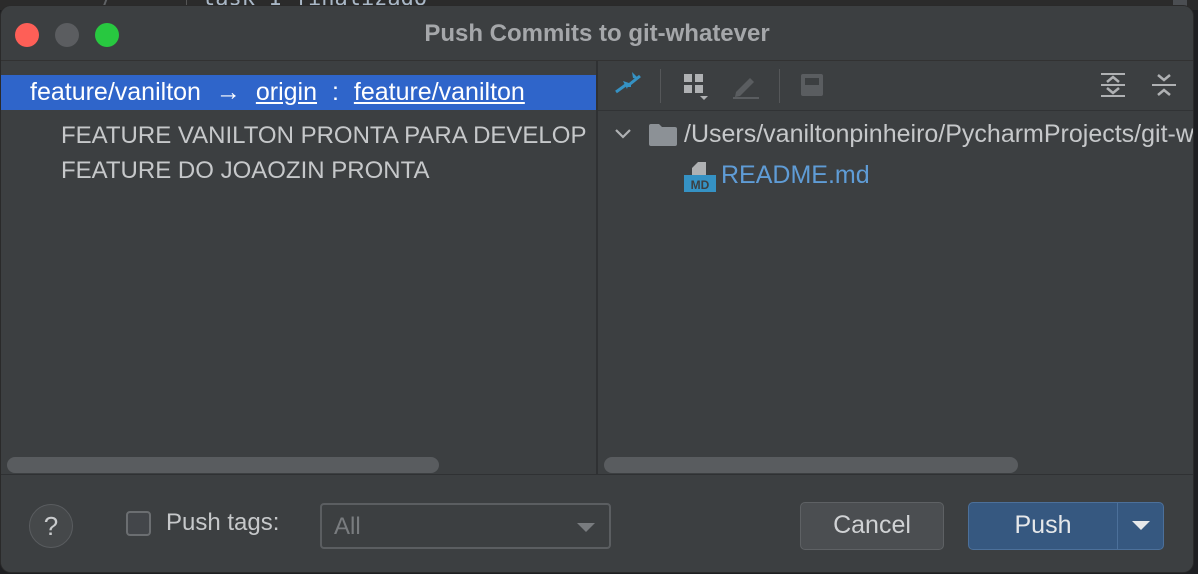  I want to click on file-badge: MD, so click(700, 185).